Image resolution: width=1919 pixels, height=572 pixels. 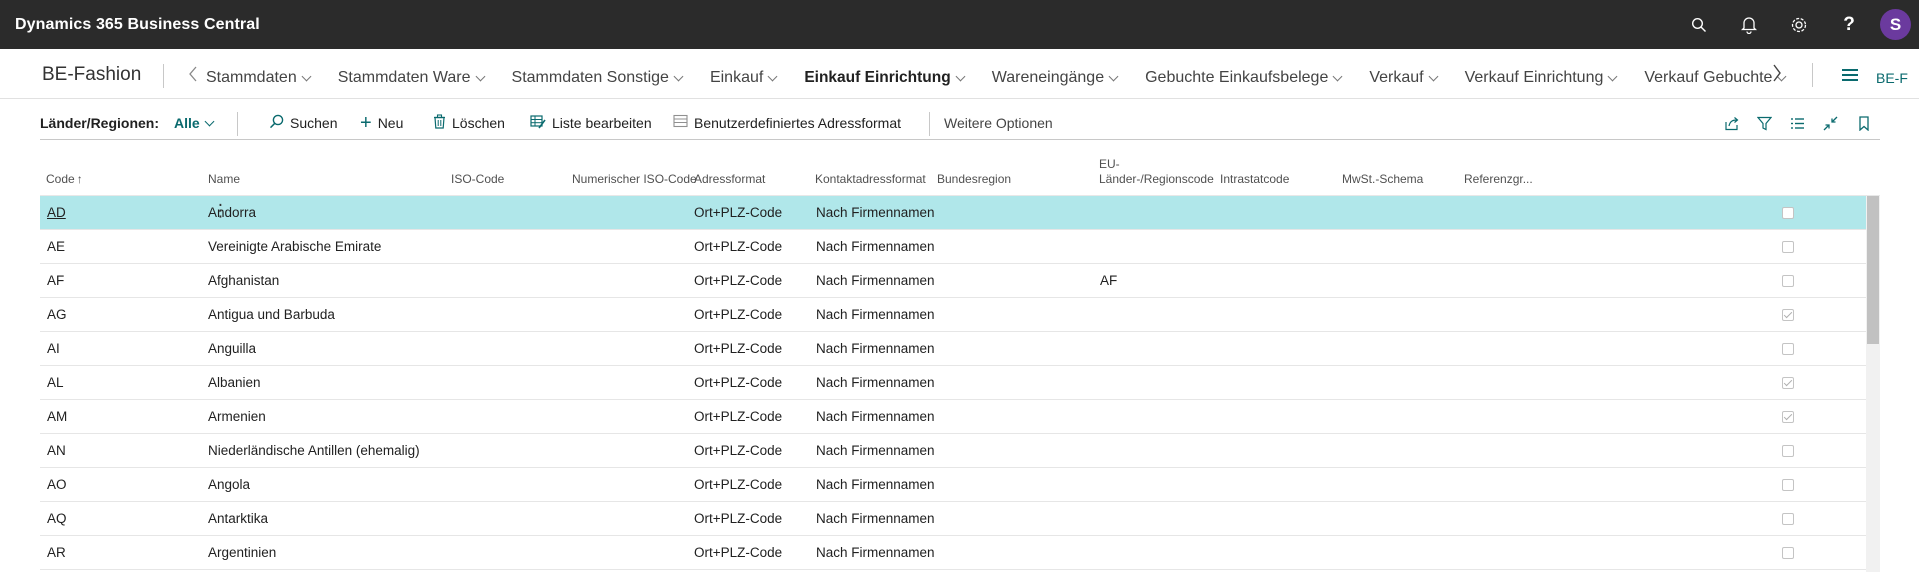 I want to click on new-button: + Neu, so click(x=381, y=123).